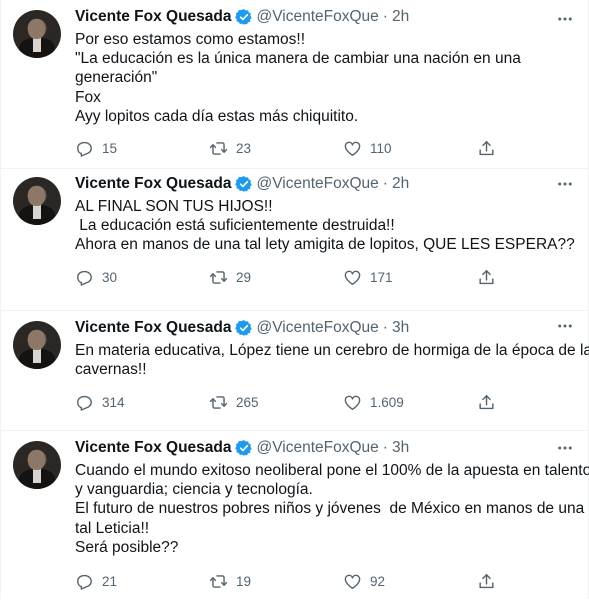  I want to click on like-button: 92, so click(410, 581).